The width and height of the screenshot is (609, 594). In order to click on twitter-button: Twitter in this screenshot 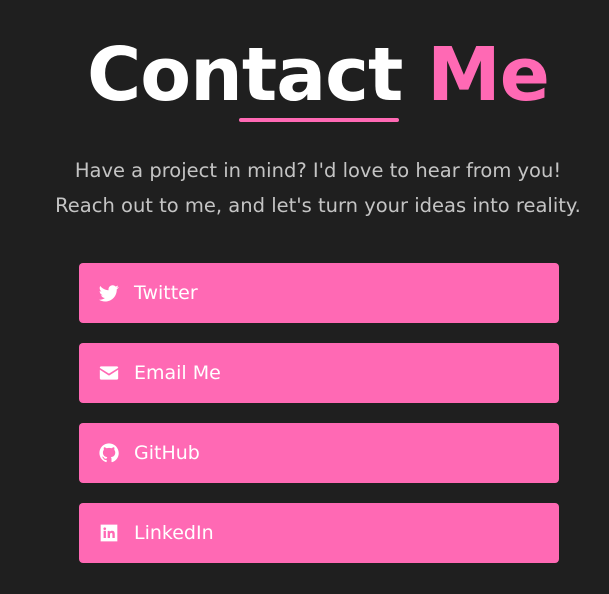, I will do `click(319, 293)`.